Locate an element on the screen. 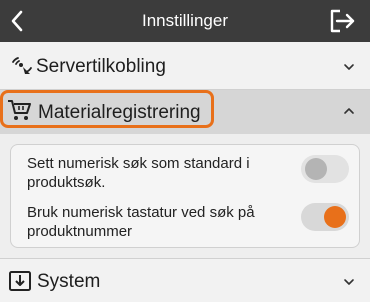 The image size is (370, 302). numeric-search-toggle is located at coordinates (325, 169).